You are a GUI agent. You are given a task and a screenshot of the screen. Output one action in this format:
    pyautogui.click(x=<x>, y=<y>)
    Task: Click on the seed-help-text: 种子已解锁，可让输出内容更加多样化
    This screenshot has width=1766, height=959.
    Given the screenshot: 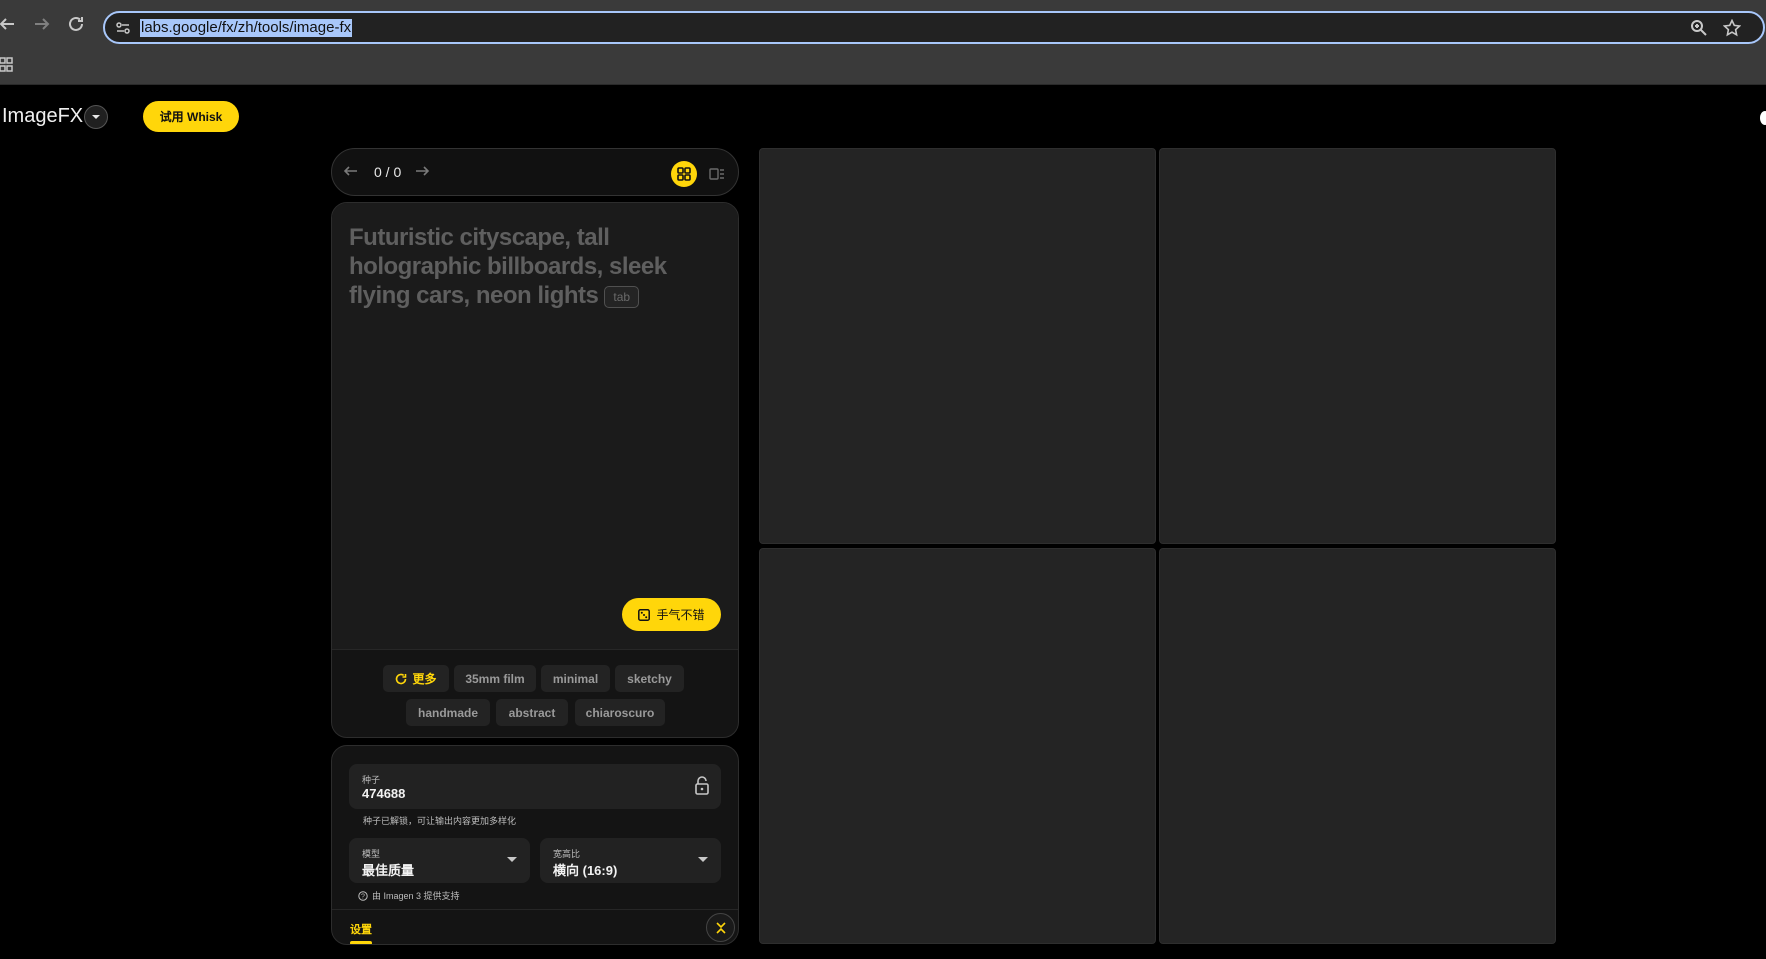 What is the action you would take?
    pyautogui.click(x=440, y=821)
    